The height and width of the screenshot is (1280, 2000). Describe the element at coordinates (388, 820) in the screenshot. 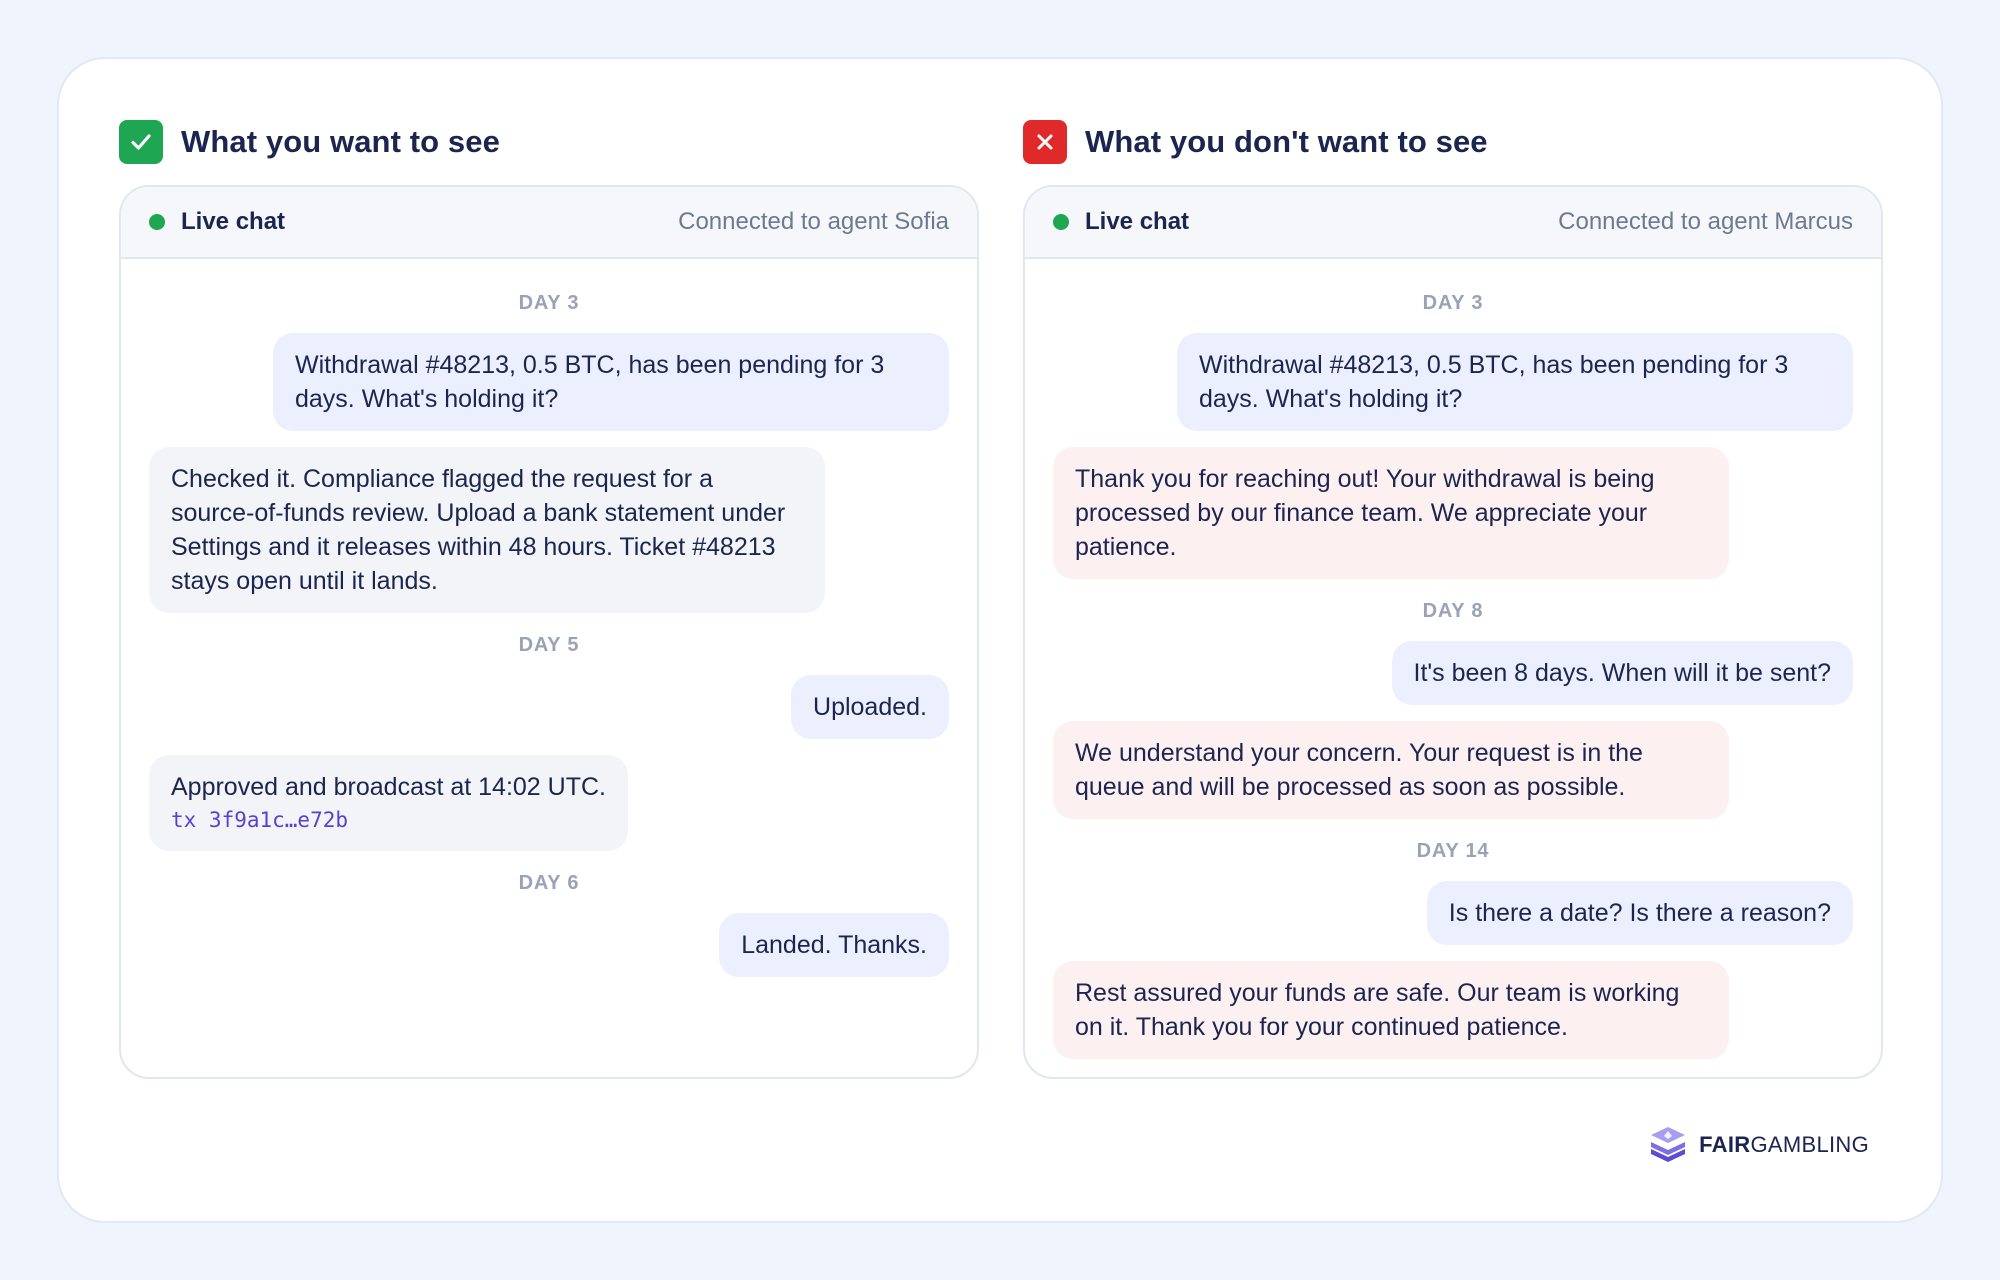

I see `transaction-hash-link: tx 3f9a1c…e72b` at that location.